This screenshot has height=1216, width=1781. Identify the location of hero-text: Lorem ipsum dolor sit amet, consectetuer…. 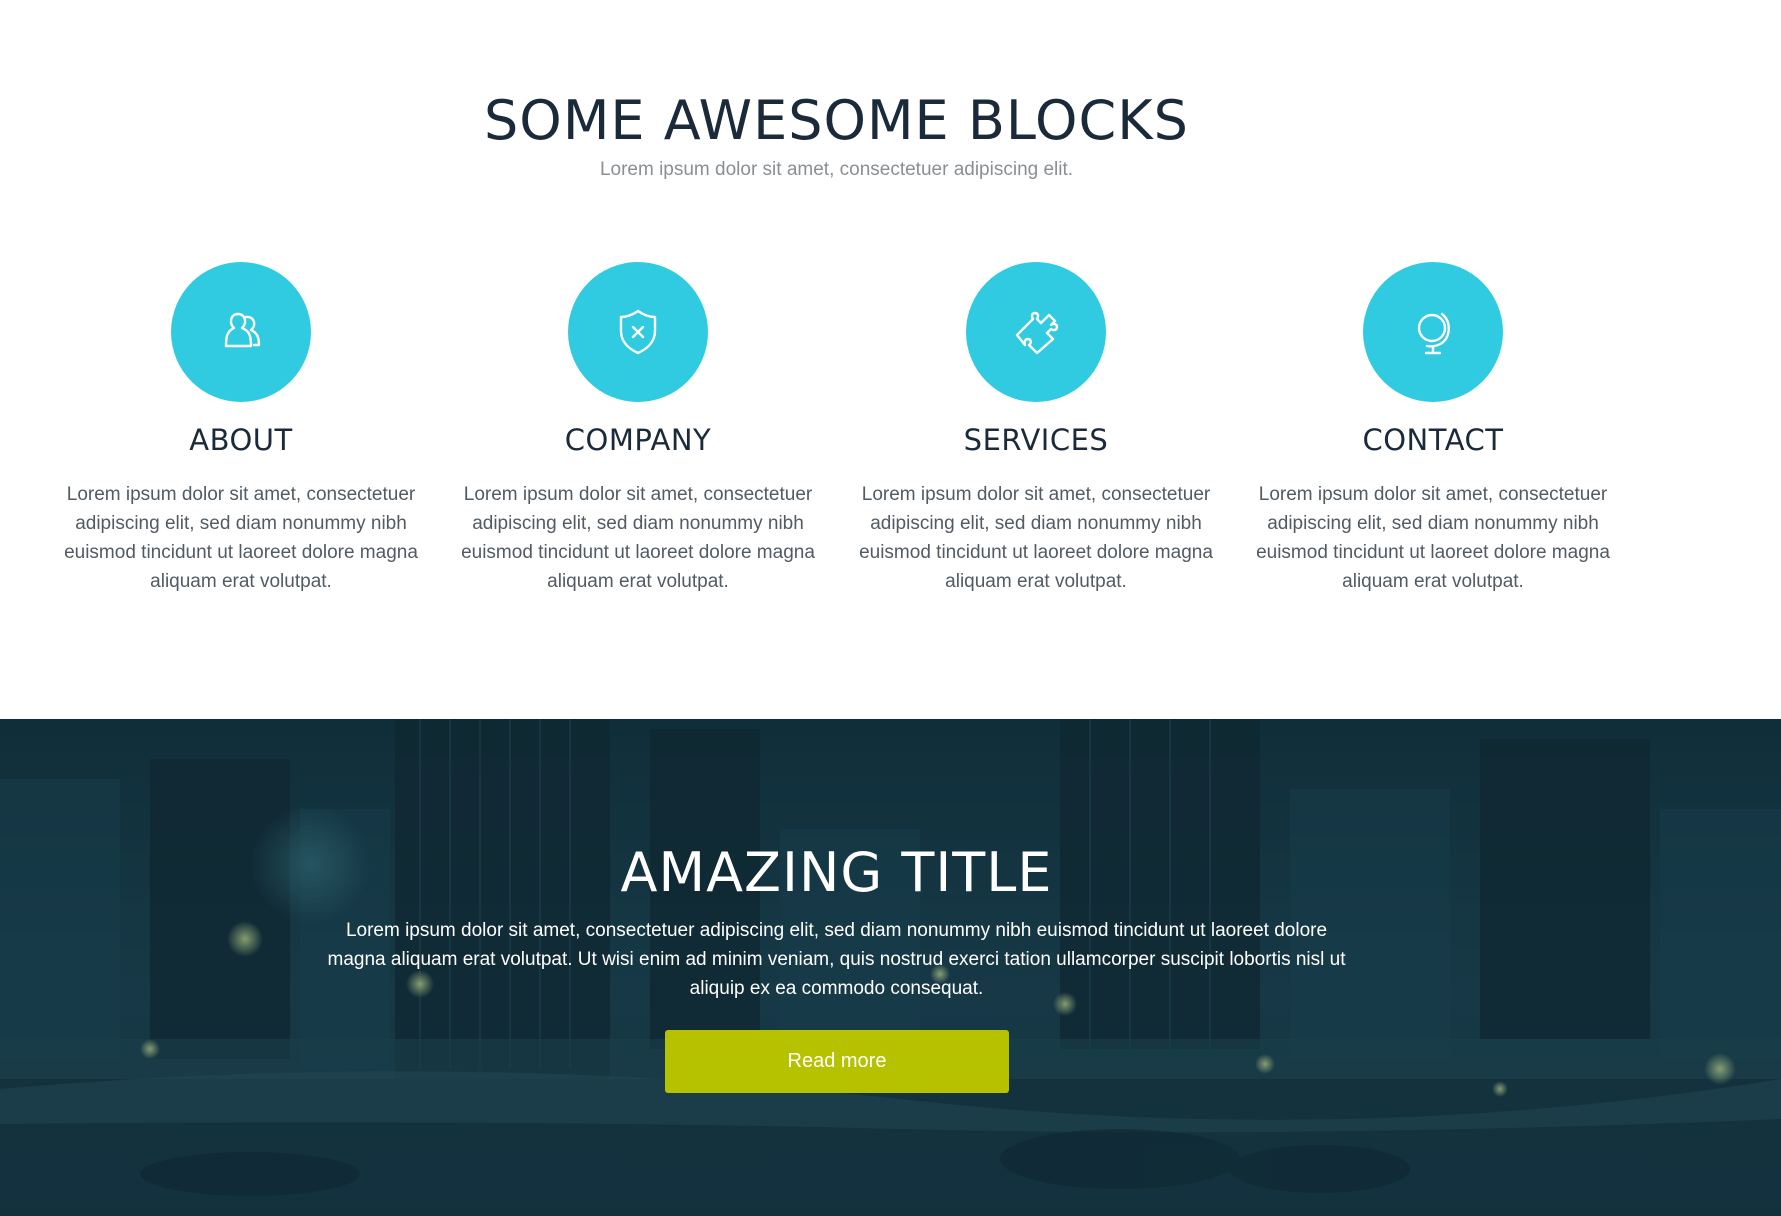
(836, 959).